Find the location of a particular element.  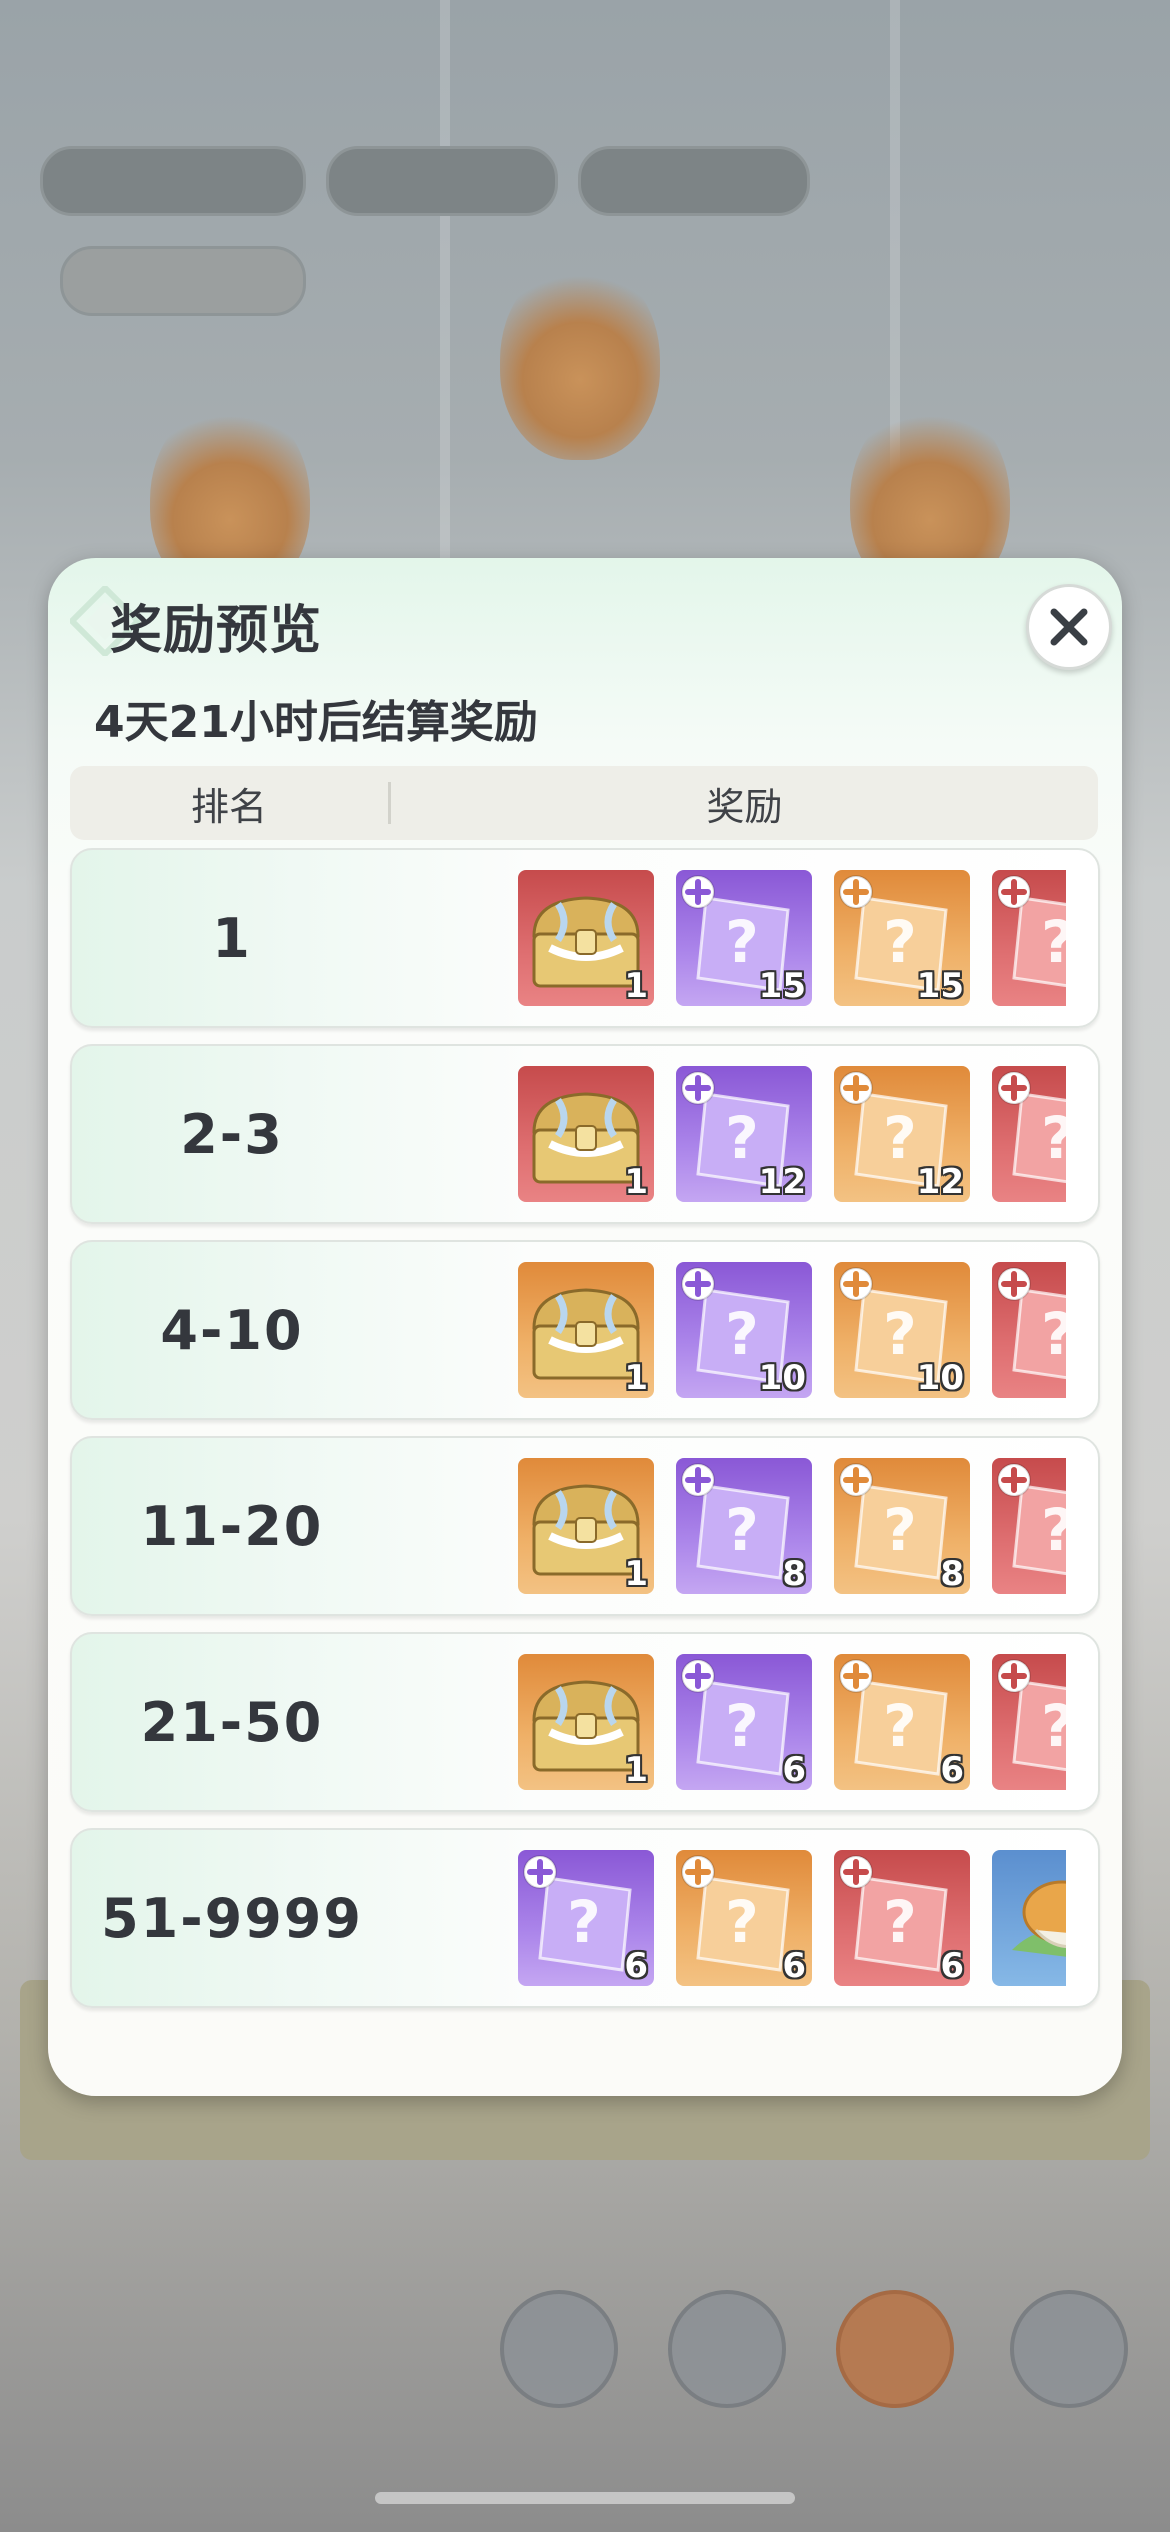

background-flame-icon is located at coordinates (580, 360).